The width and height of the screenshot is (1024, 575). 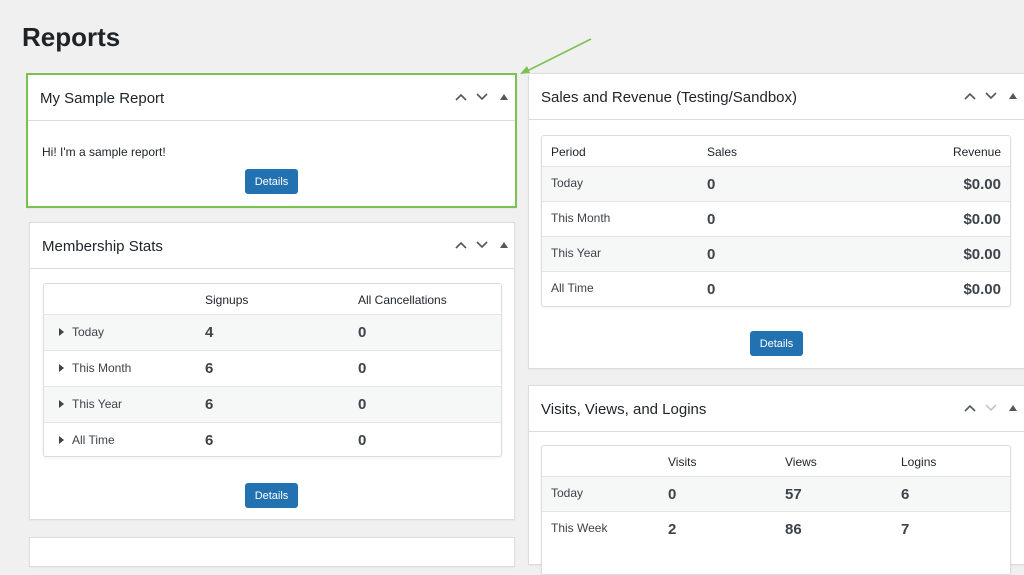 What do you see at coordinates (271, 181) in the screenshot?
I see `sample-report-details-button: Details` at bounding box center [271, 181].